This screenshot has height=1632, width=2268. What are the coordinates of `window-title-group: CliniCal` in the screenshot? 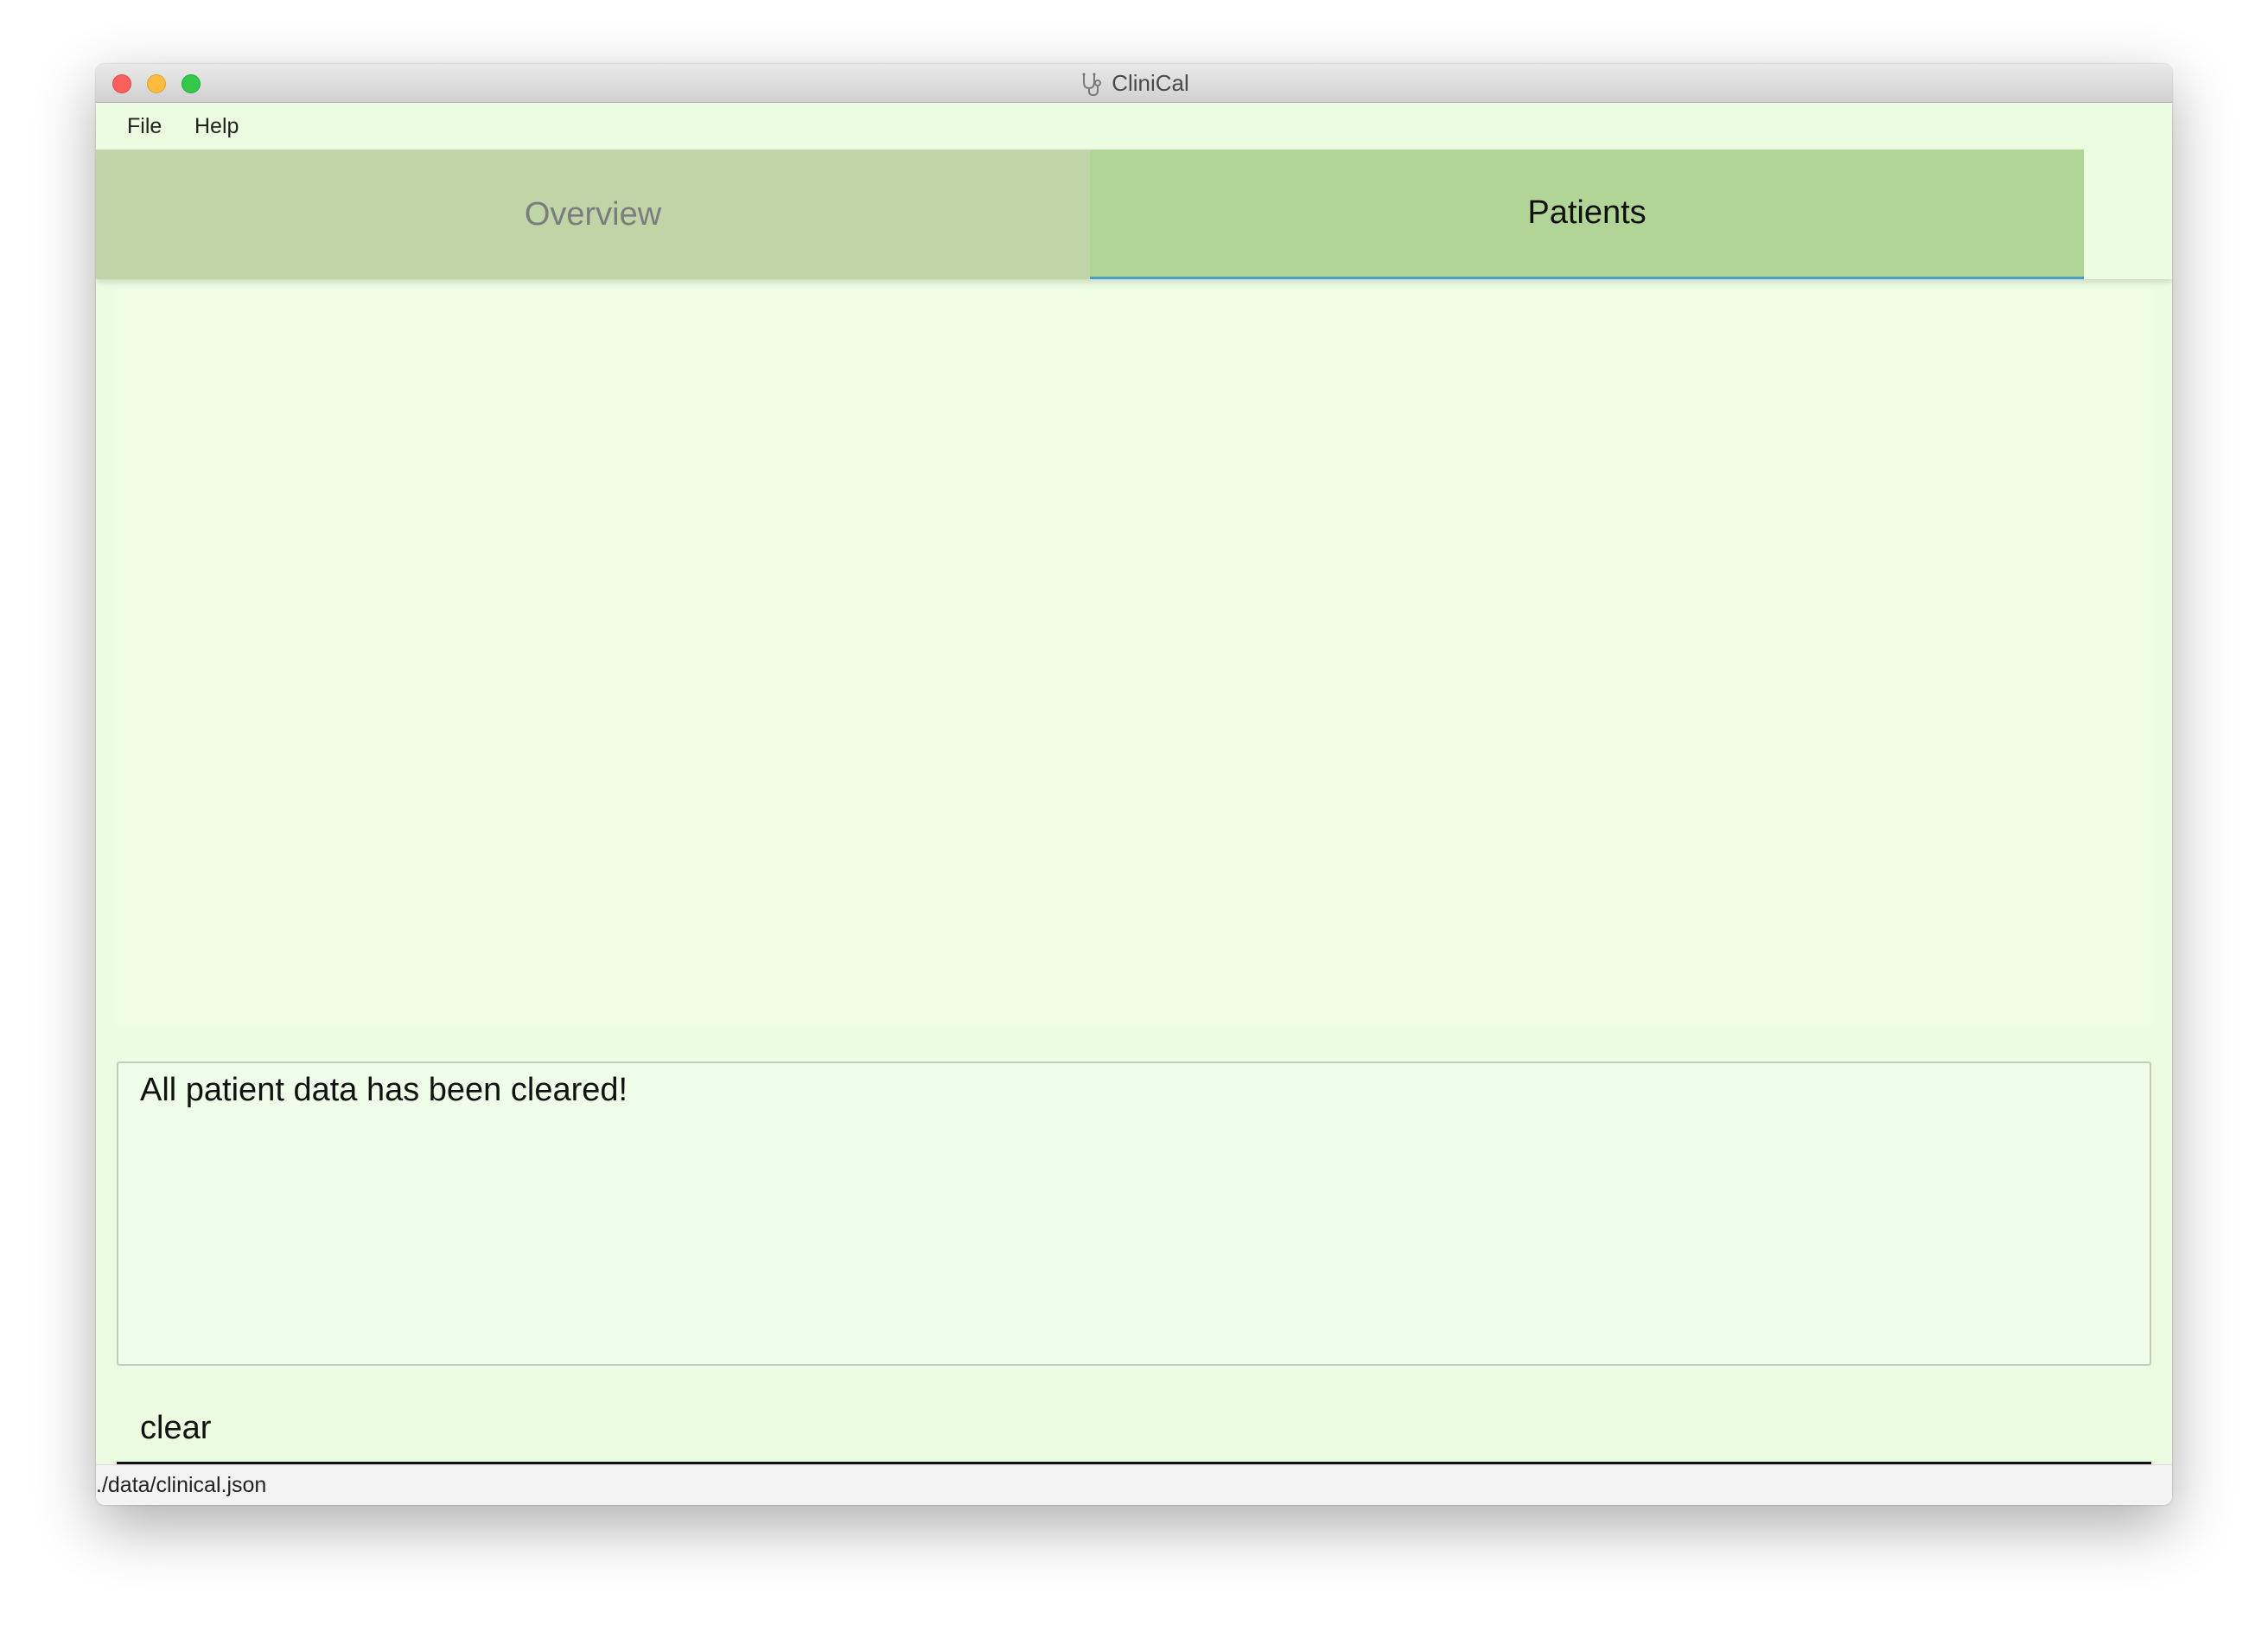 It's located at (1134, 84).